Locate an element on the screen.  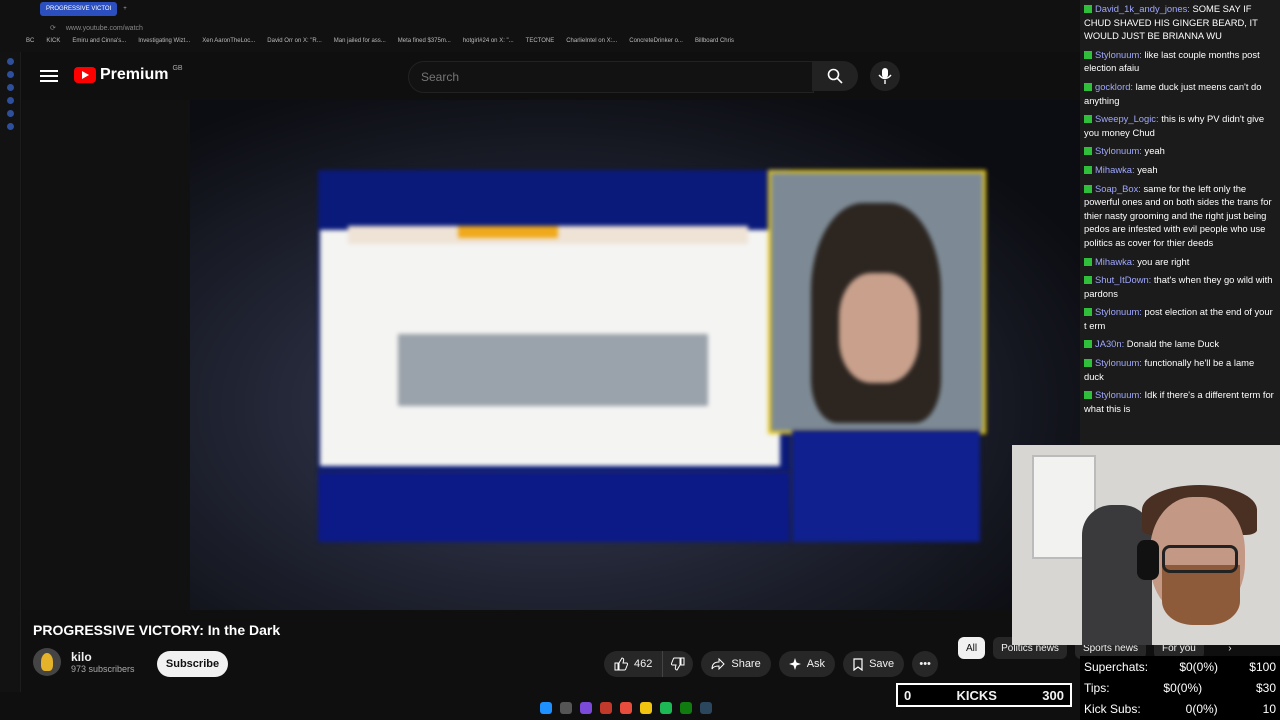
video-title: PROGRESSIVE VICTORY: In the Dark is located at coordinates (157, 630).